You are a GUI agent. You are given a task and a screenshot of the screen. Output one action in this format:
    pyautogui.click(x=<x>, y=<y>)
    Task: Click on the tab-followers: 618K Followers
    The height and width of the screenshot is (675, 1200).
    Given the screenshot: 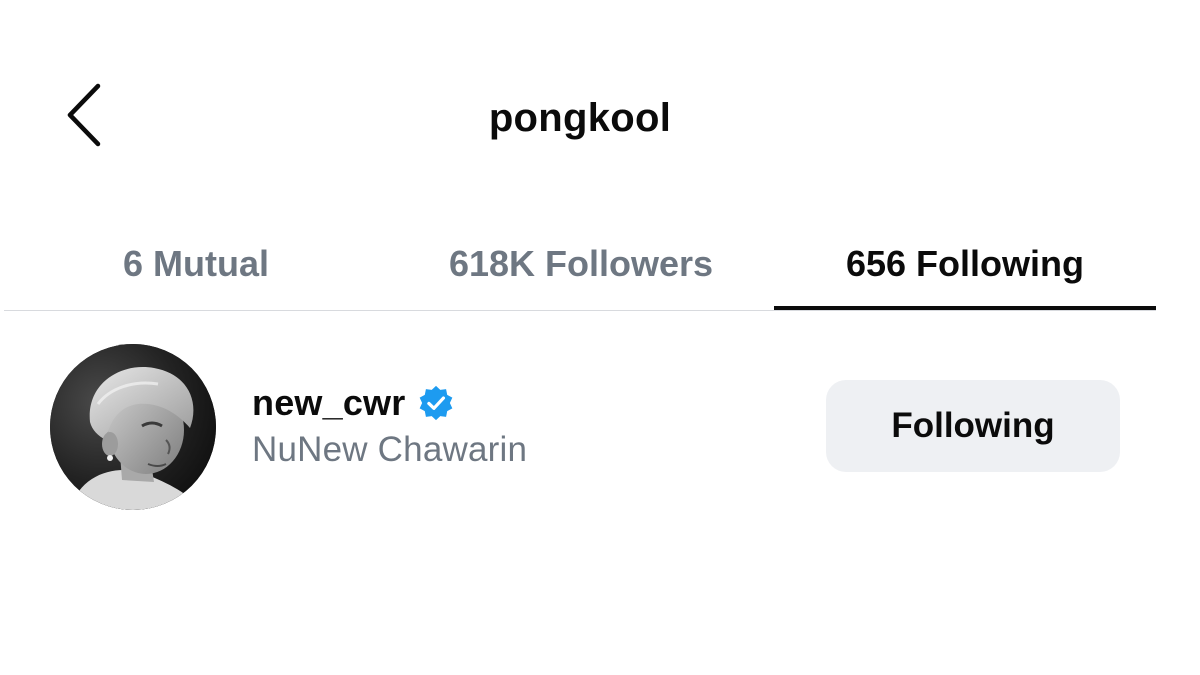 What is the action you would take?
    pyautogui.click(x=581, y=264)
    